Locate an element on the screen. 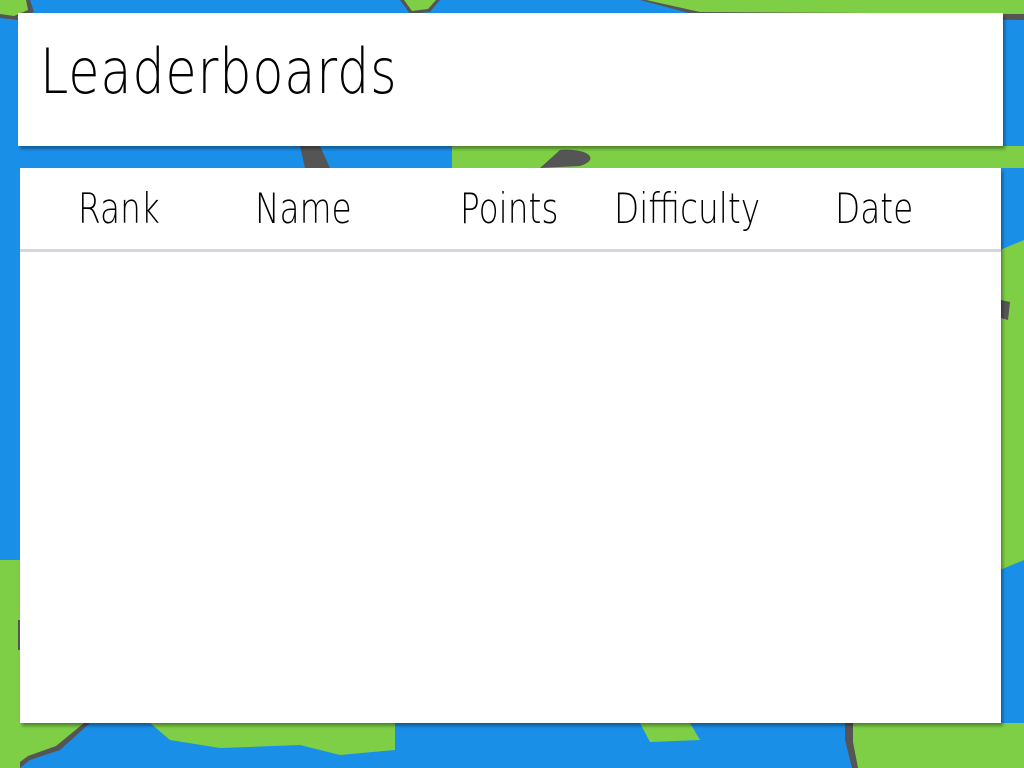 Image resolution: width=1024 pixels, height=768 pixels. table-header: Rank Name Points Difficulty Date is located at coordinates (510, 210).